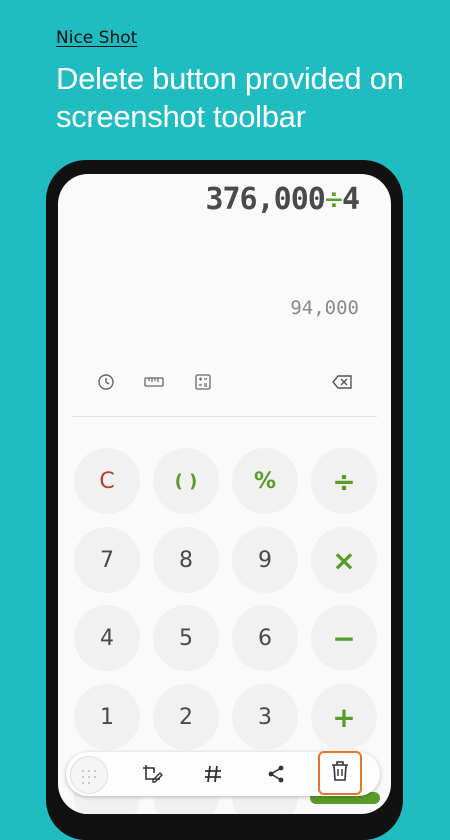  I want to click on key-label: 9, so click(265, 560).